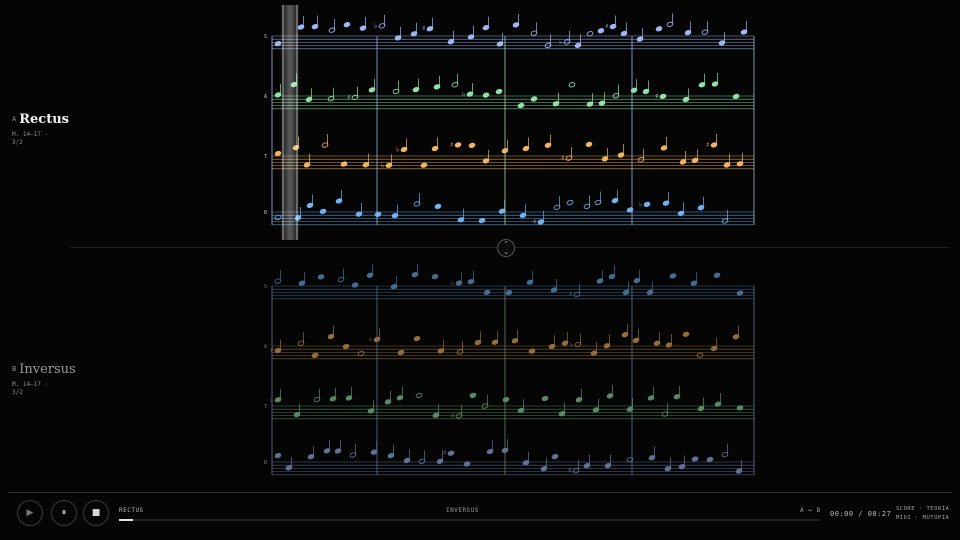 Image resolution: width=960 pixels, height=540 pixels. I want to click on staff-soprano: B♯♯, so click(509, 457).